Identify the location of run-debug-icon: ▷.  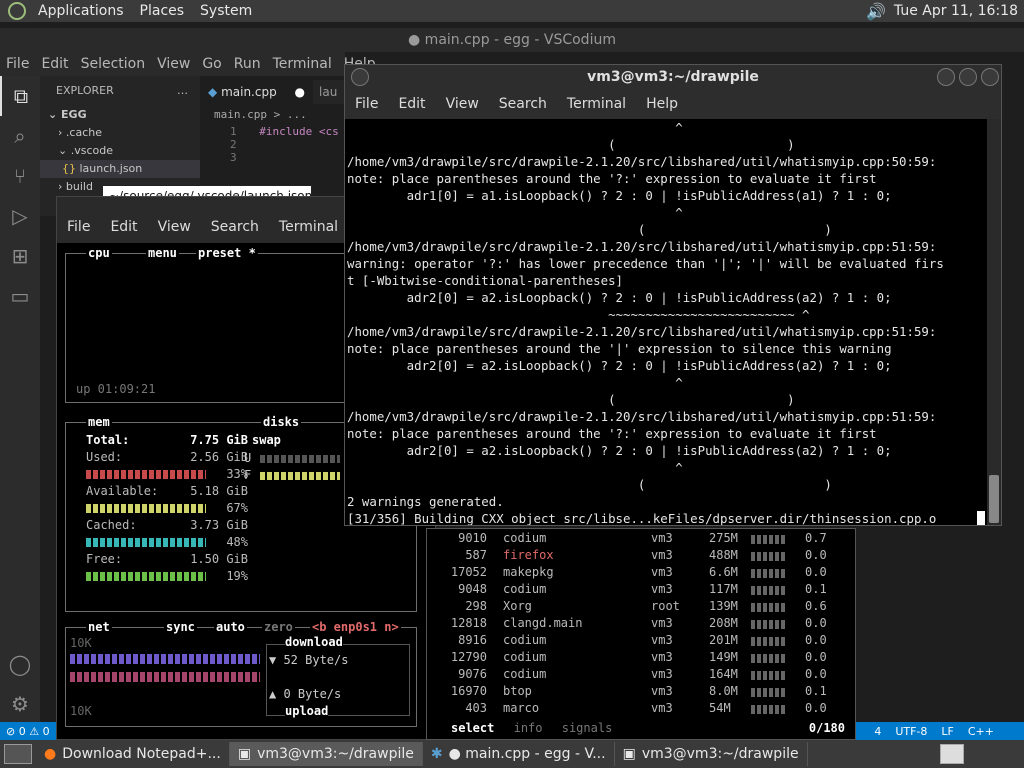
(20, 216).